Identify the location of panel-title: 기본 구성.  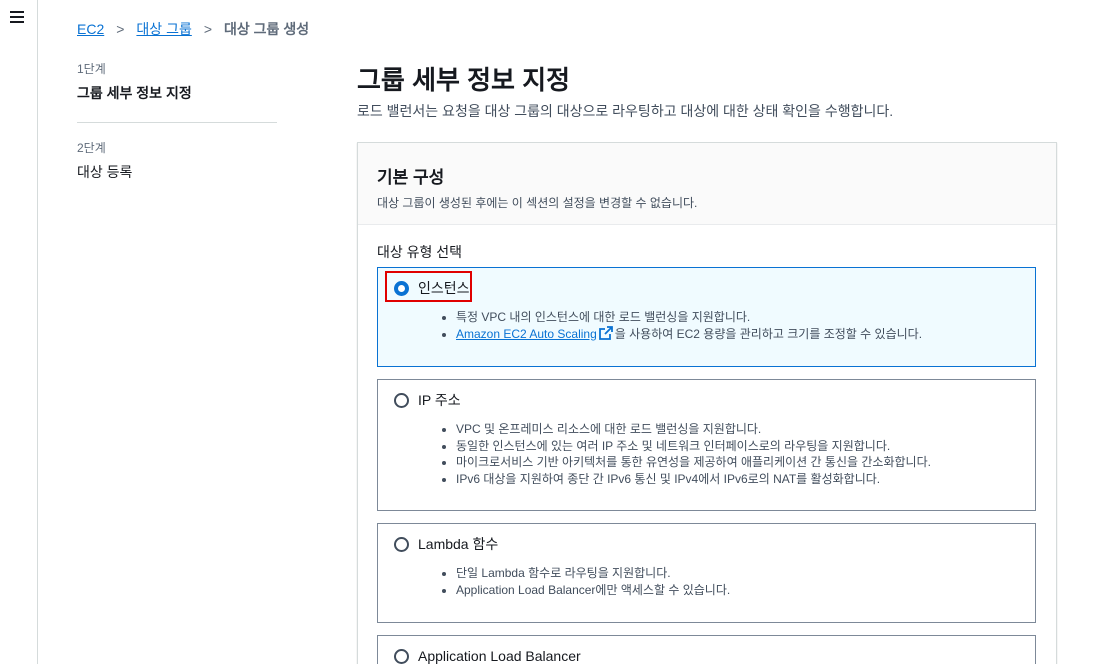
(411, 177).